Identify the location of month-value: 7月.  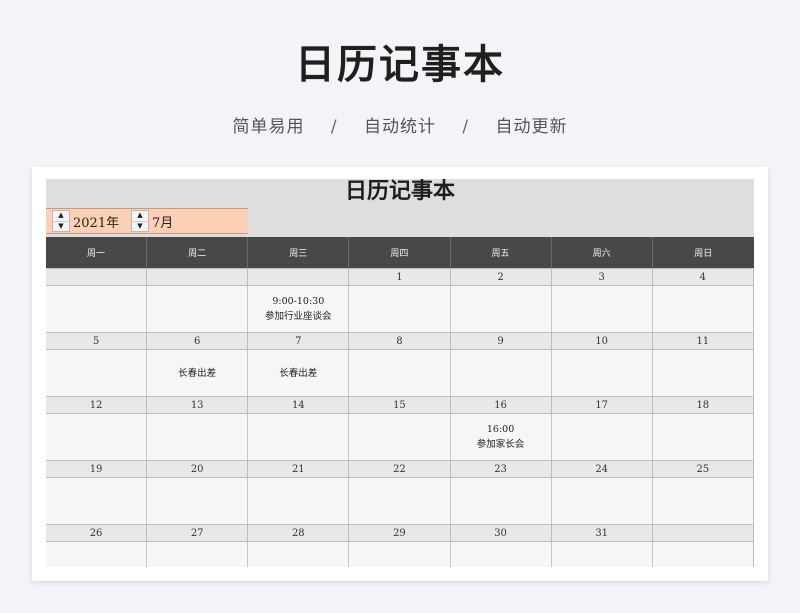
(163, 223).